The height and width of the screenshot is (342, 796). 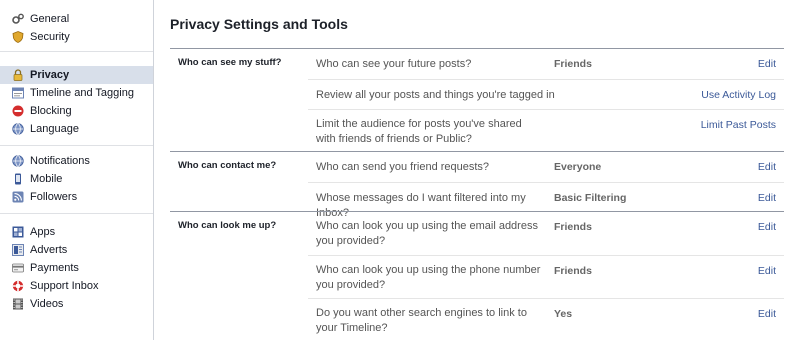 I want to click on sidebar-group-notifications: Notifications Mobile Followers, so click(x=76, y=179).